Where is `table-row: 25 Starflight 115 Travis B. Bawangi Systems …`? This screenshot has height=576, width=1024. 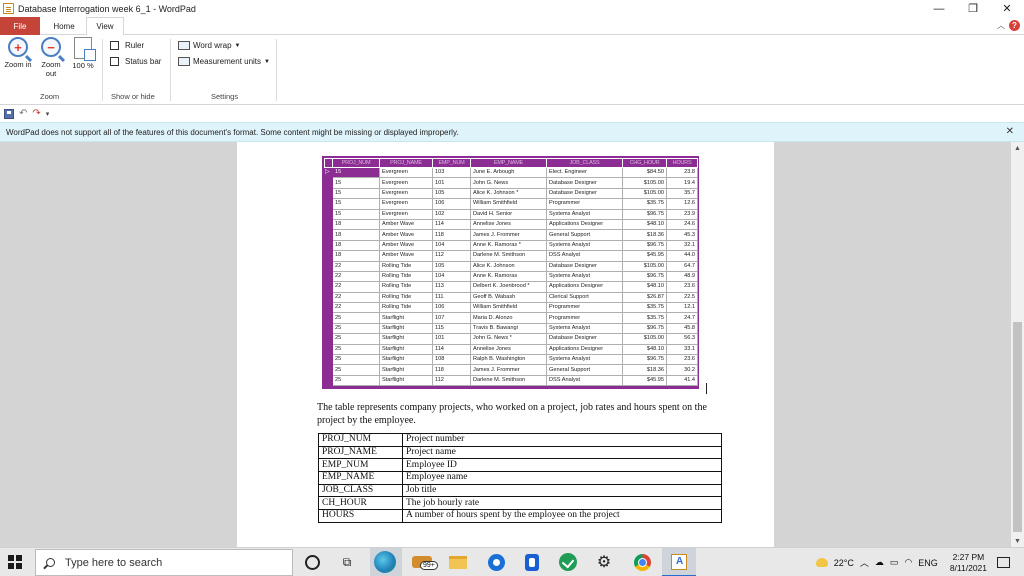
table-row: 25 Starflight 115 Travis B. Bawangi Systems … is located at coordinates (511, 328).